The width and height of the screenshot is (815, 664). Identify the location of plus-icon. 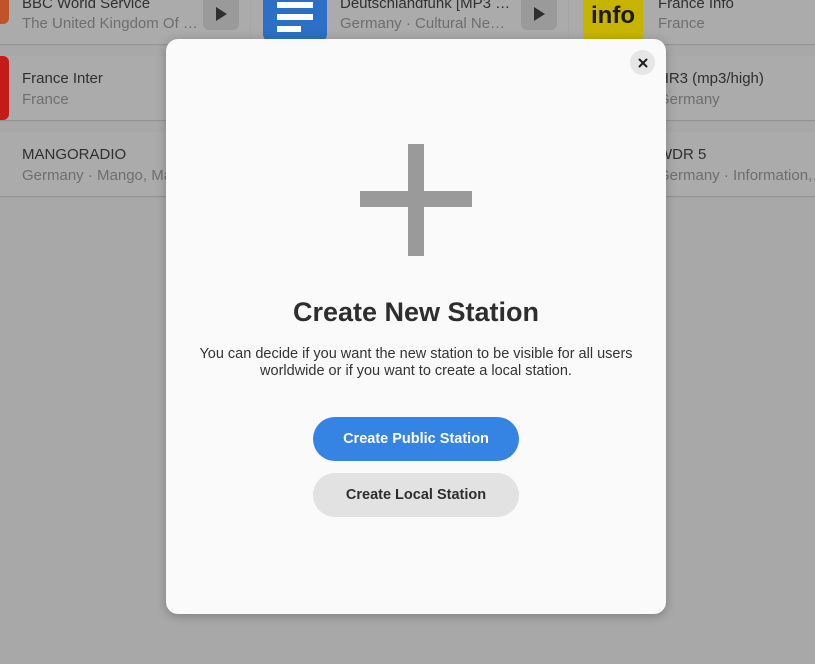
(416, 200).